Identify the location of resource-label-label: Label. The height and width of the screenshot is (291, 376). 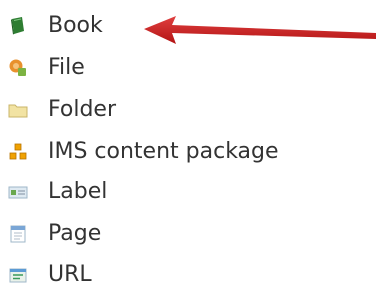
(78, 191).